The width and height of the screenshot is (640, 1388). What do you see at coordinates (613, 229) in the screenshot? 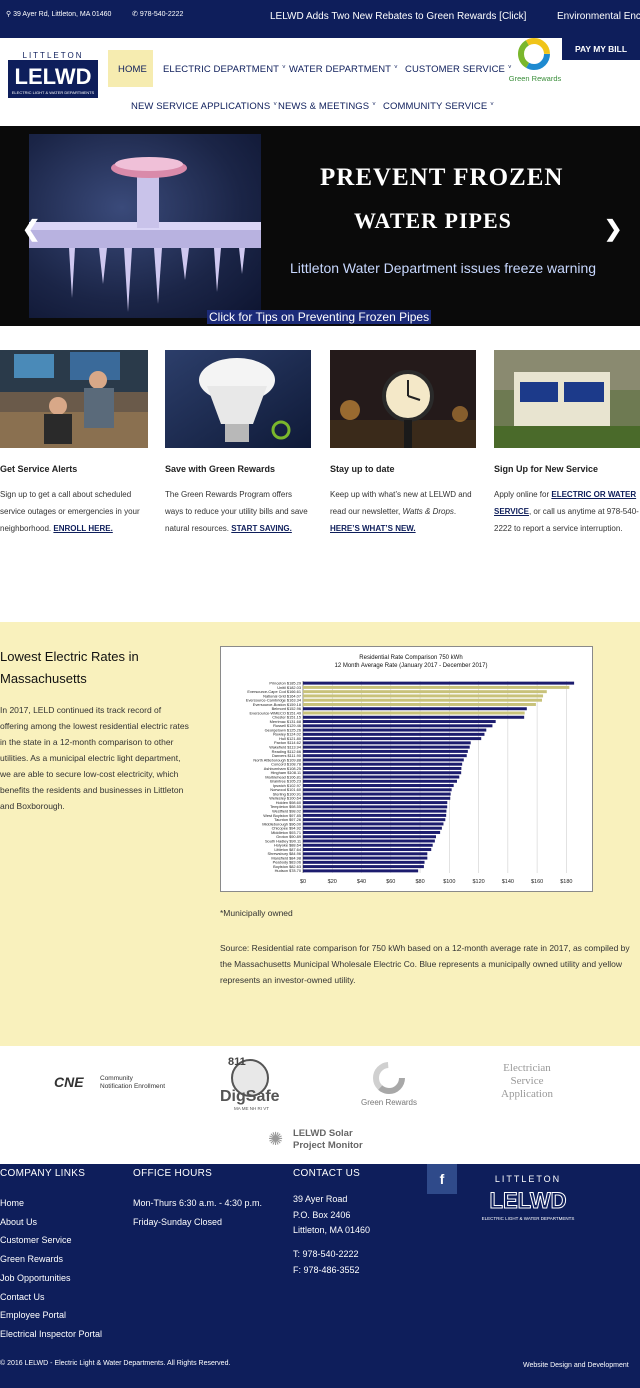
I see `slider-next-icon: ❯` at bounding box center [613, 229].